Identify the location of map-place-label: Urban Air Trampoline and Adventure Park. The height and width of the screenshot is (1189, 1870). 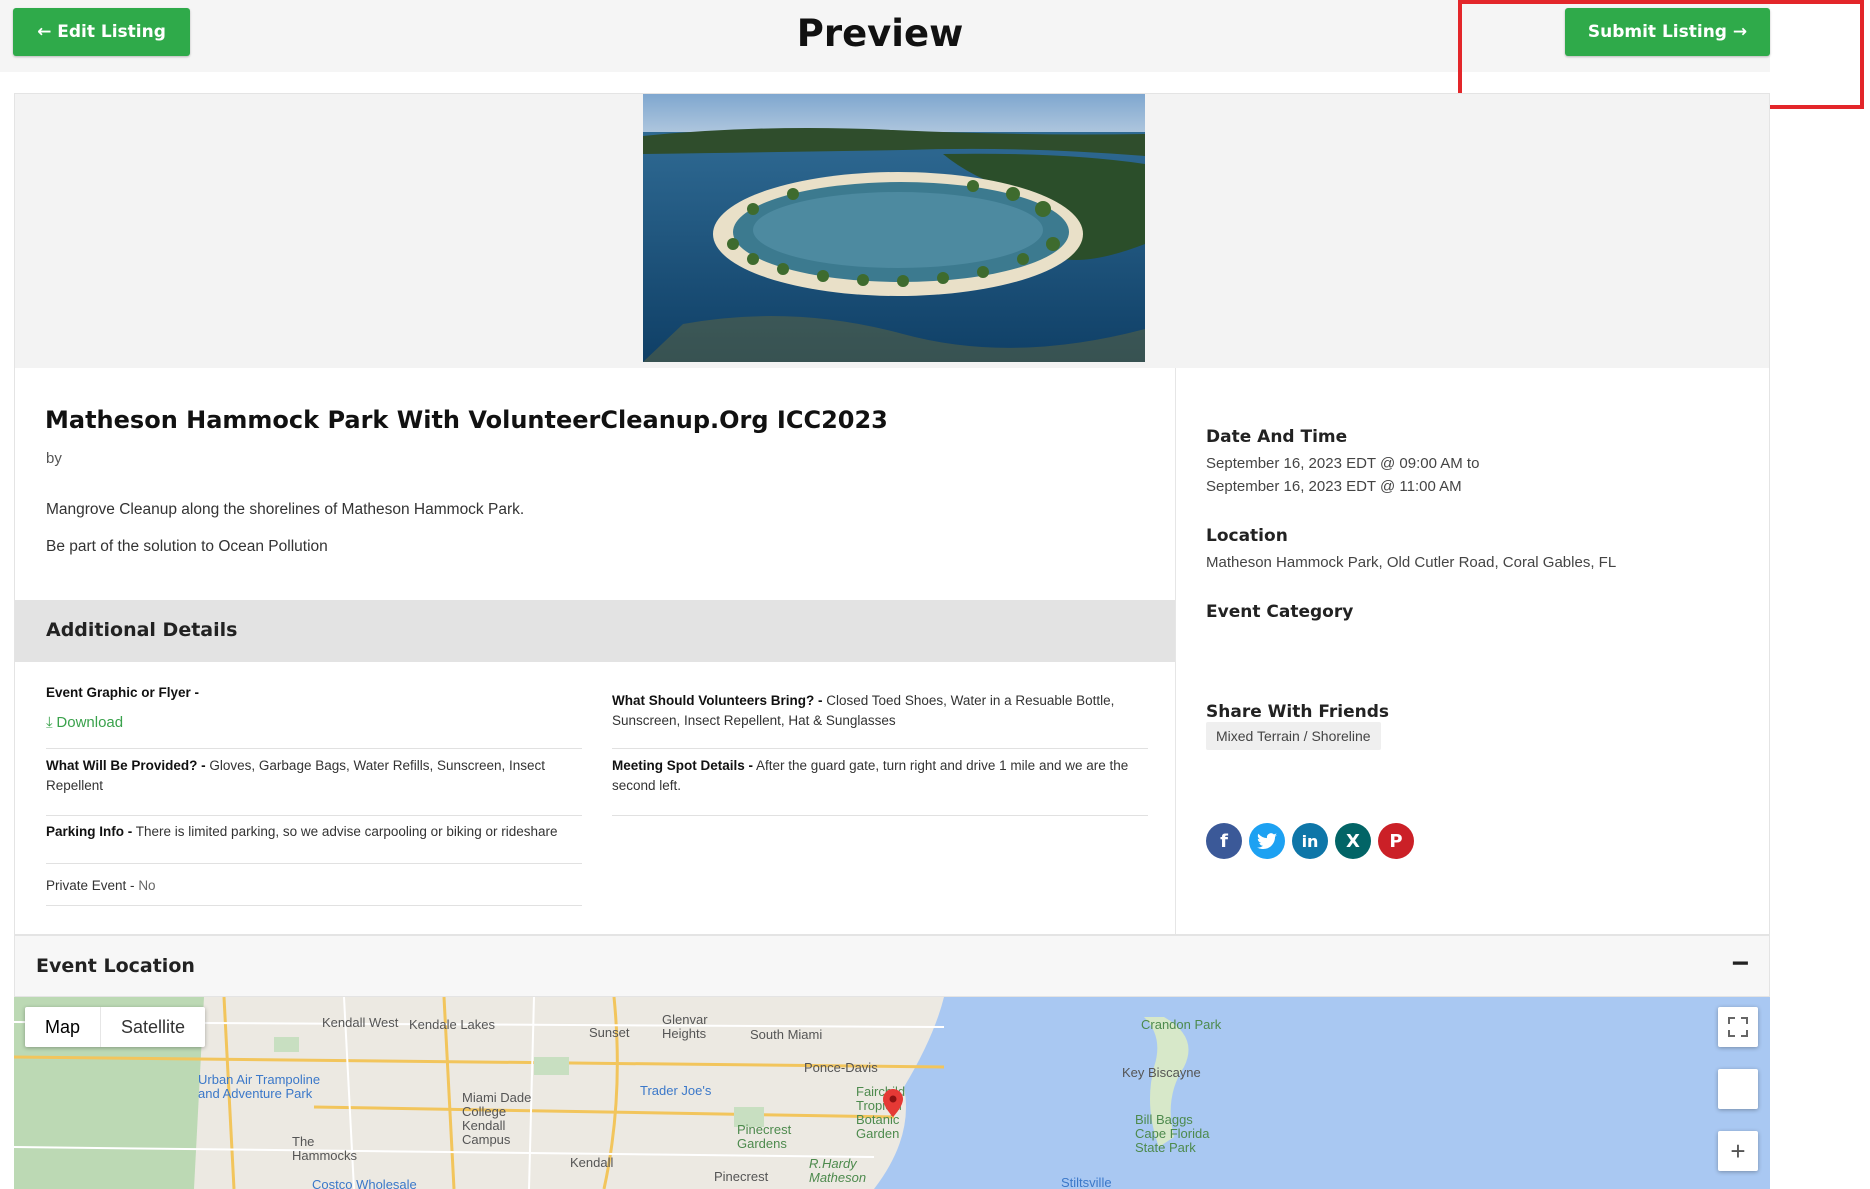
(259, 1086).